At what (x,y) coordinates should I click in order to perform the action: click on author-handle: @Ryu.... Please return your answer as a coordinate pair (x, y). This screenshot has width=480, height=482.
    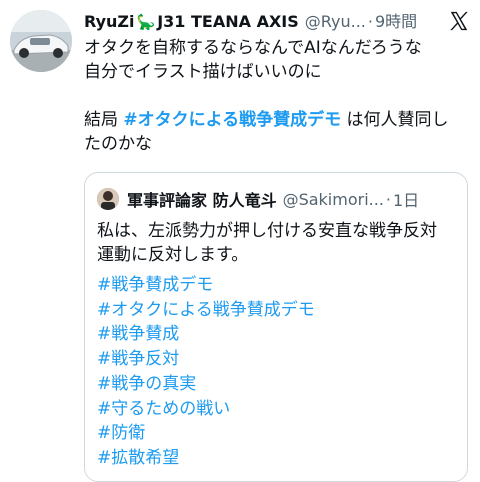
    Looking at the image, I should click on (335, 22).